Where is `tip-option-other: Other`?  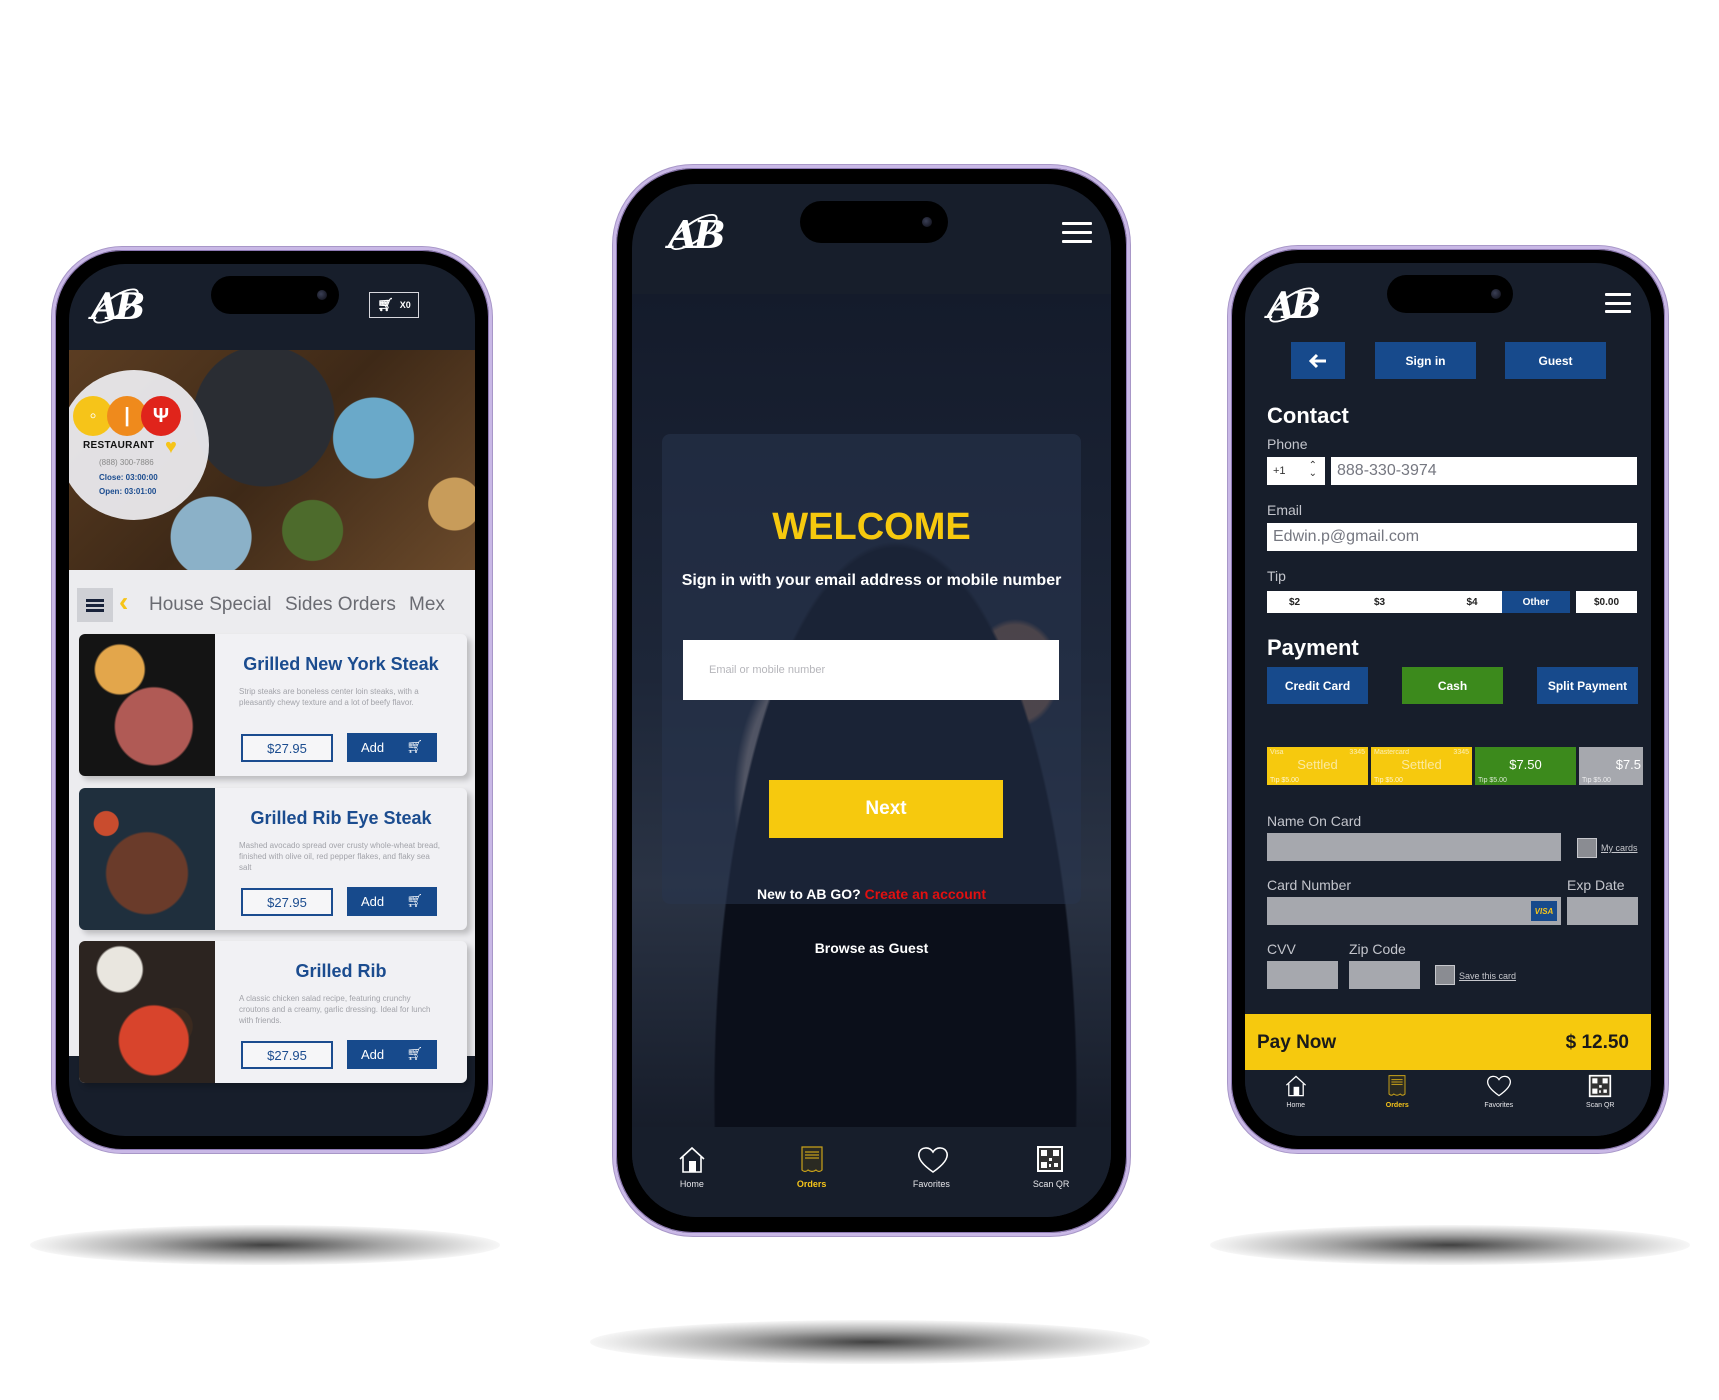
tip-option-other: Other is located at coordinates (1536, 602).